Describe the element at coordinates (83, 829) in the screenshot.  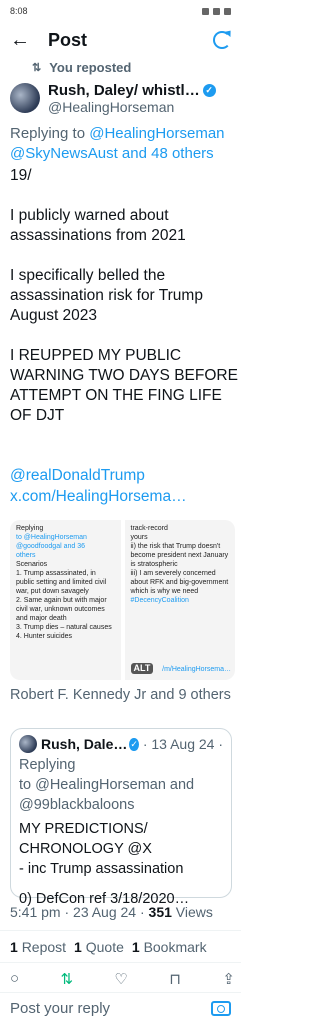
I see `quote-line: MY PREDICTIONS/` at that location.